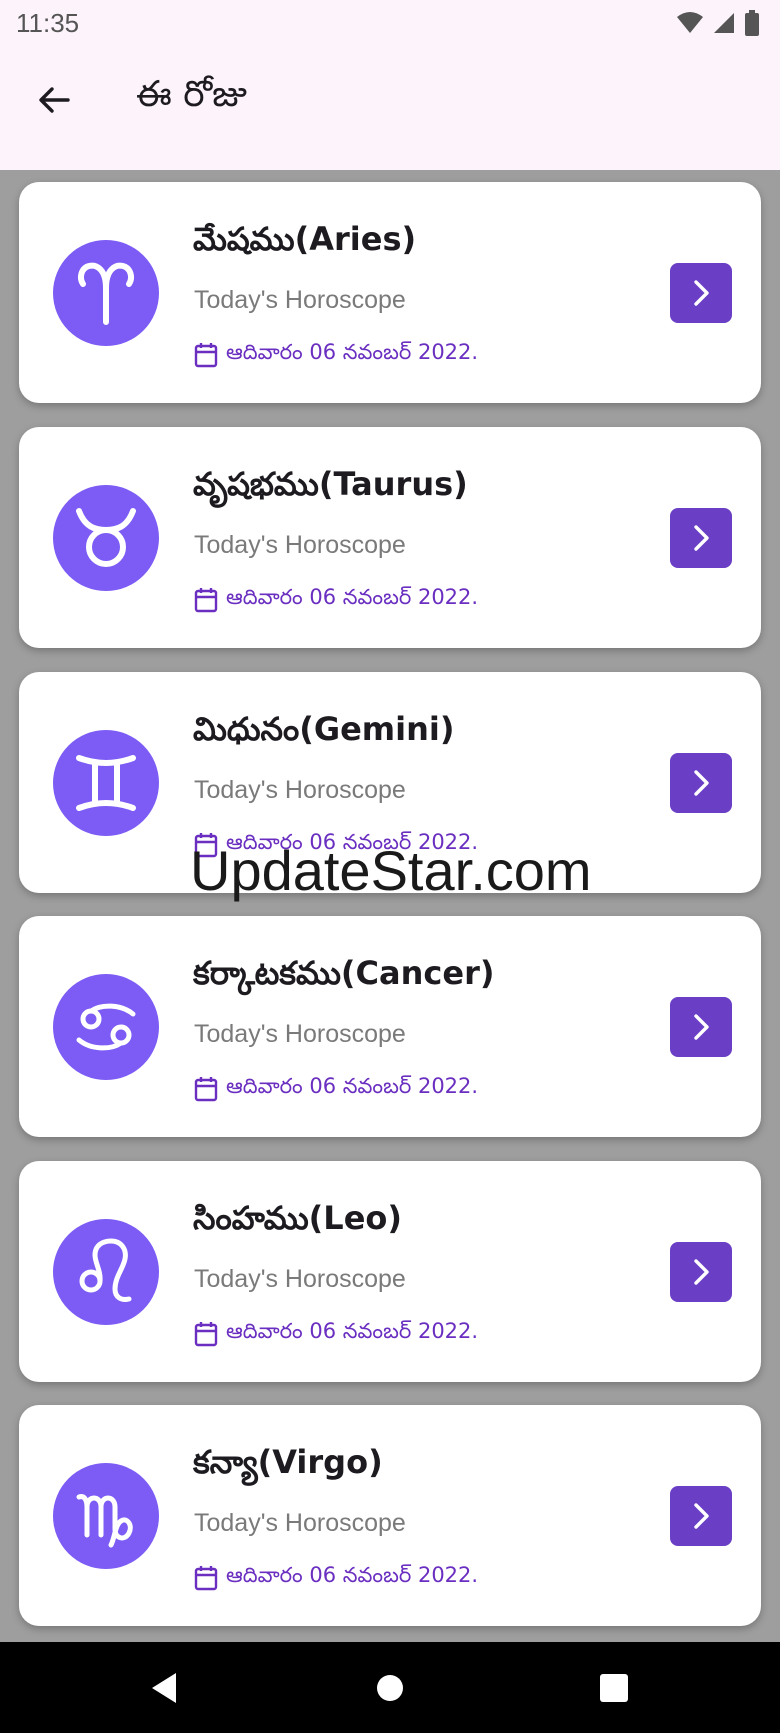 This screenshot has width=780, height=1733. I want to click on system-nav-bar, so click(390, 1687).